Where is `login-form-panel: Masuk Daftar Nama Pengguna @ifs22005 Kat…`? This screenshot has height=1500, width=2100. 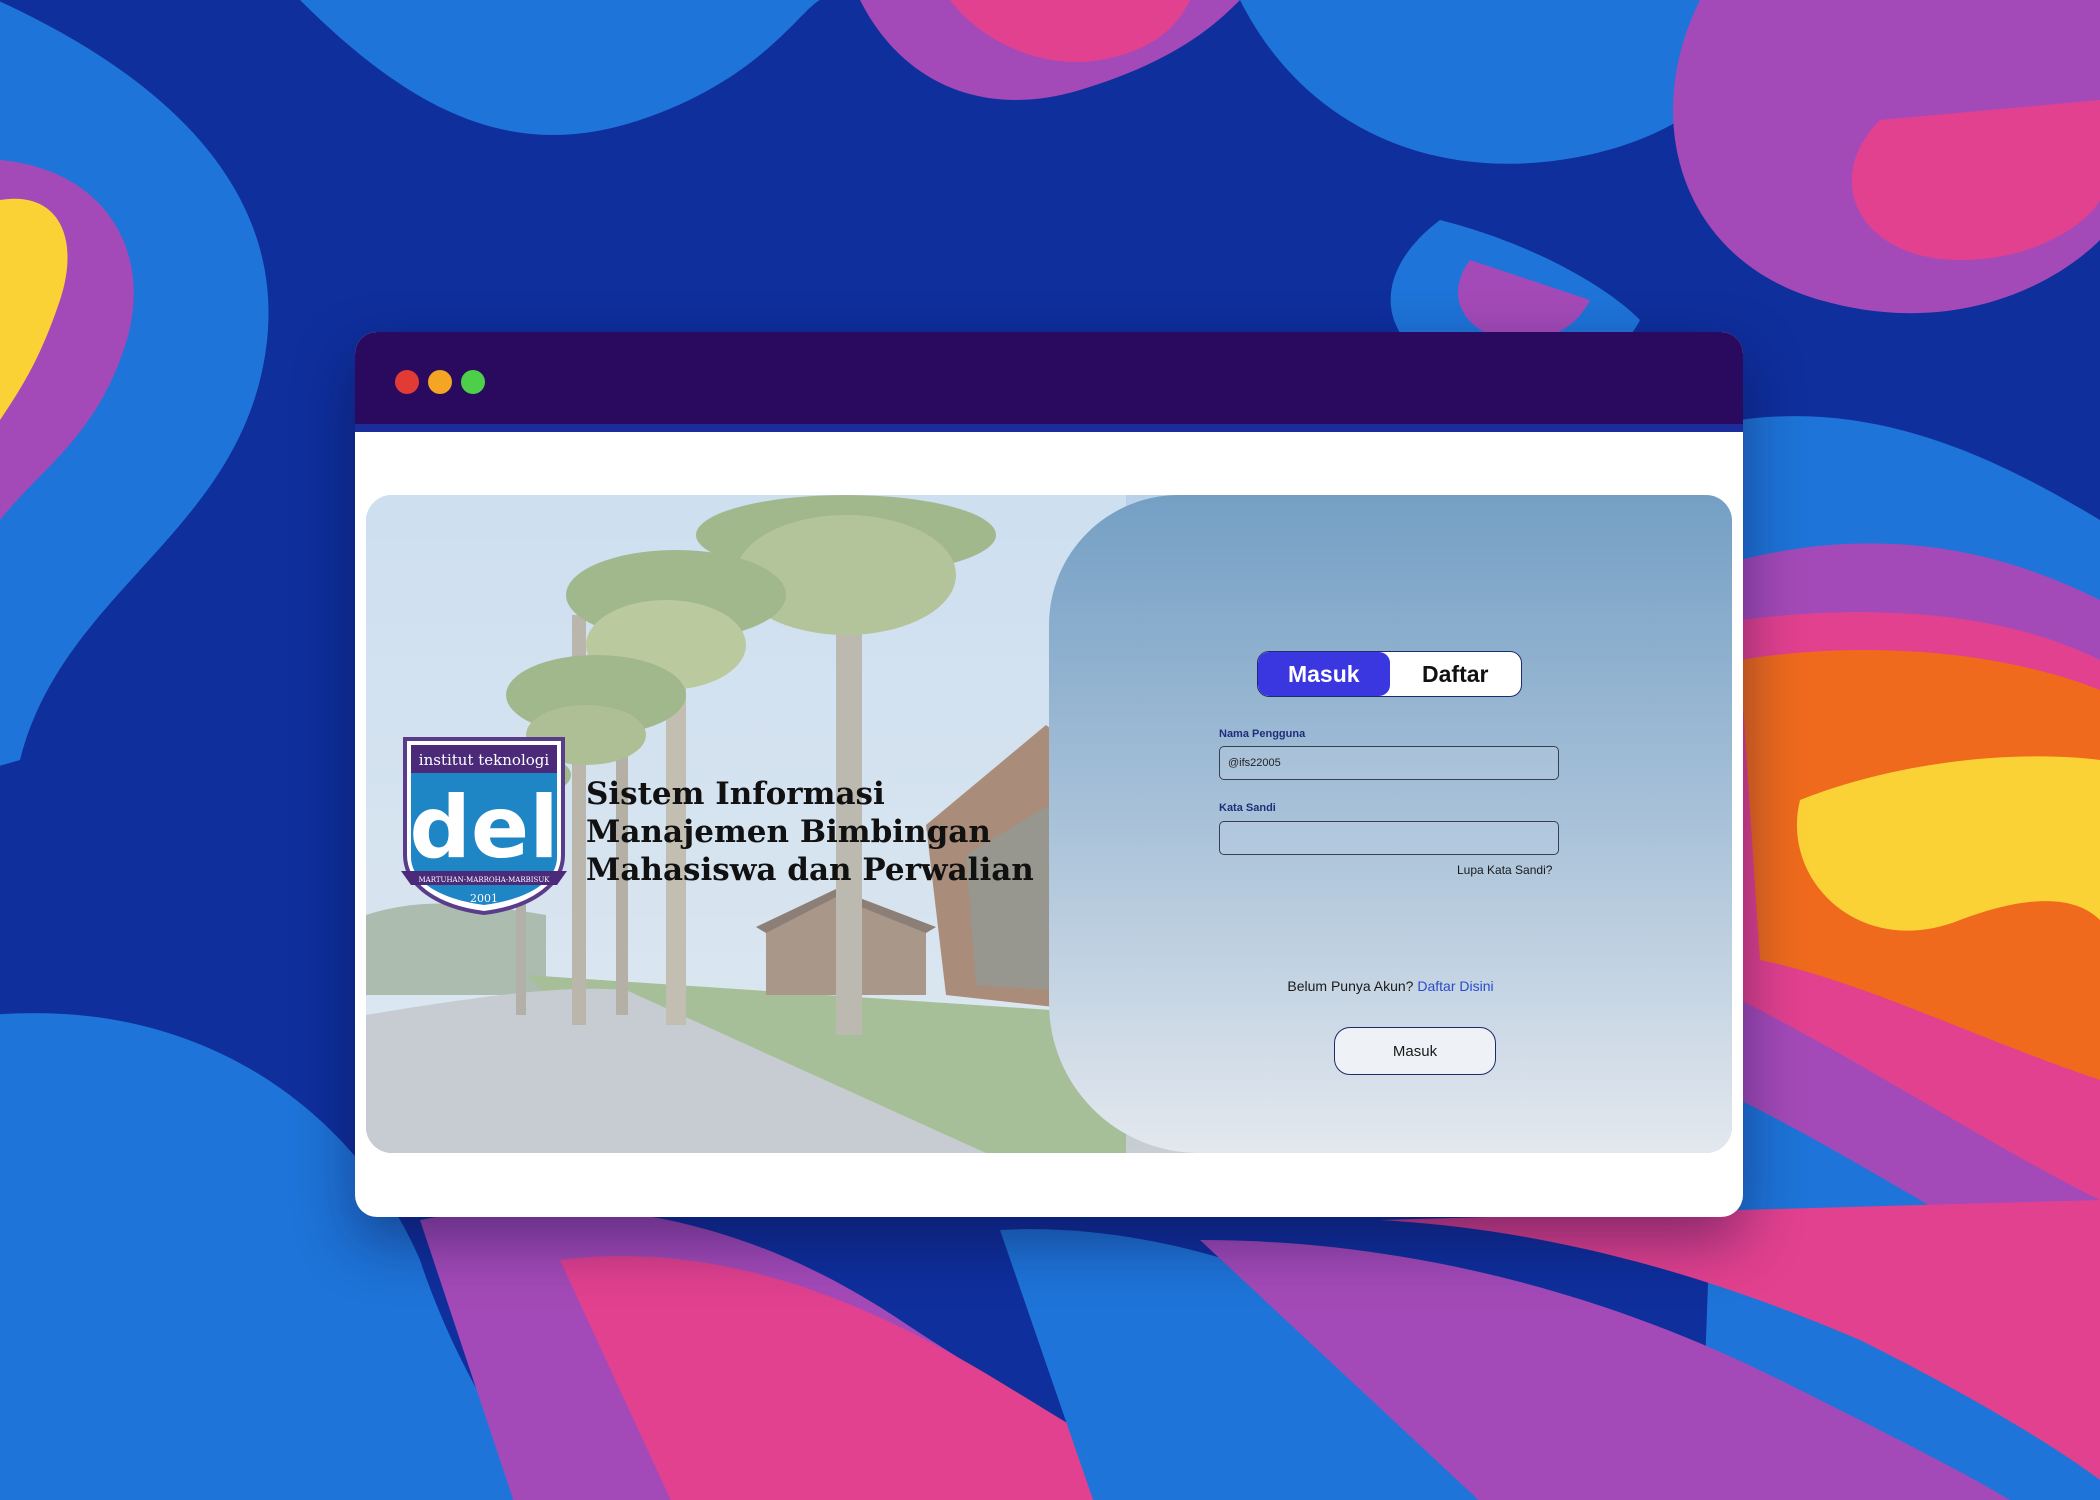
login-form-panel: Masuk Daftar Nama Pengguna @ifs22005 Kat… is located at coordinates (1390, 824).